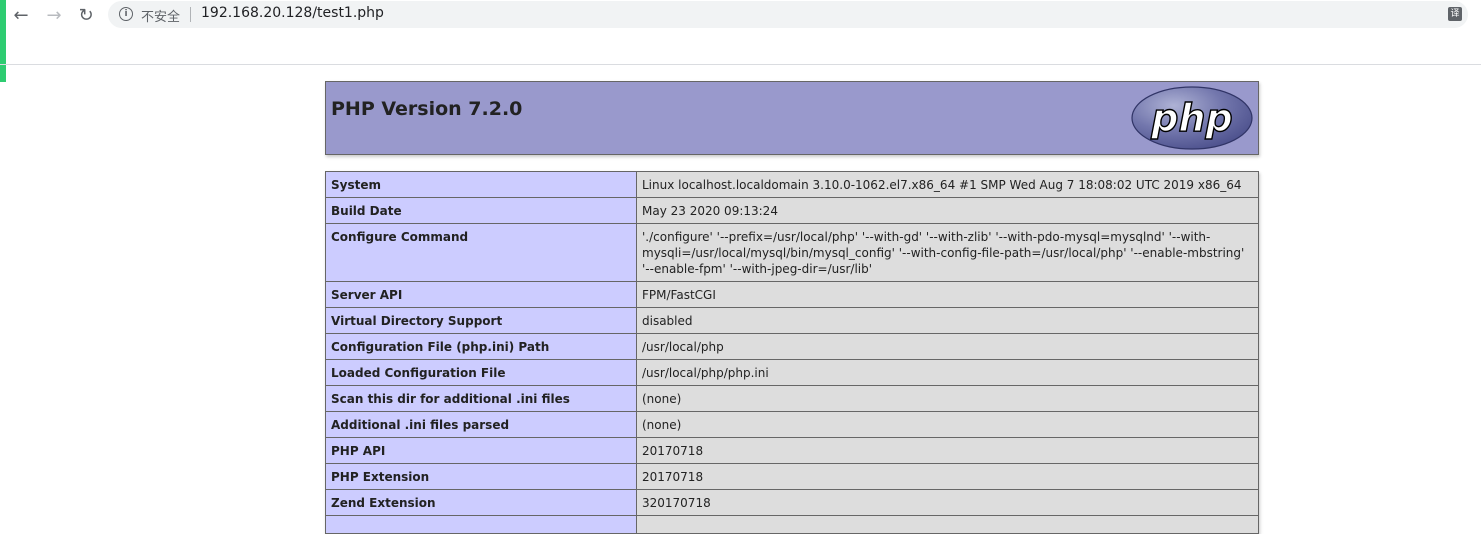 The image size is (1481, 534). I want to click on row-key: System, so click(481, 184).